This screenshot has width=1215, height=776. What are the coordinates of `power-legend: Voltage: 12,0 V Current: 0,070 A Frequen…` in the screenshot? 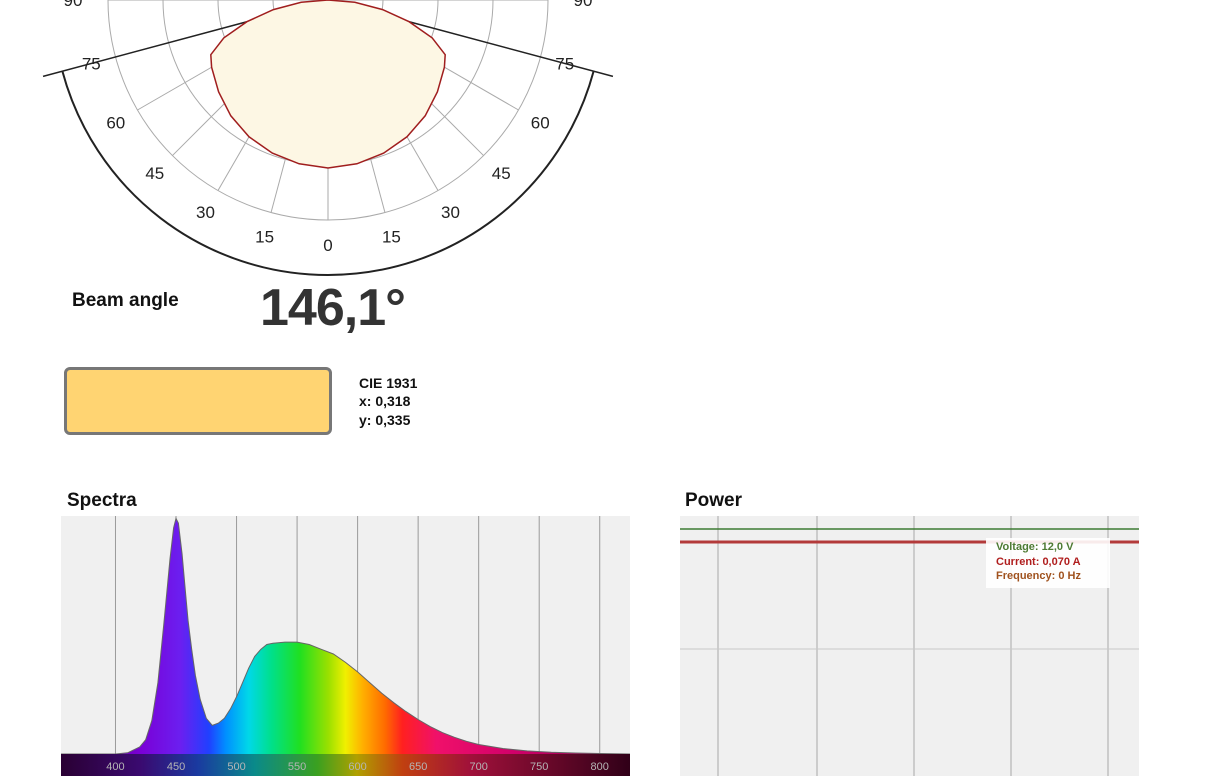 It's located at (1048, 563).